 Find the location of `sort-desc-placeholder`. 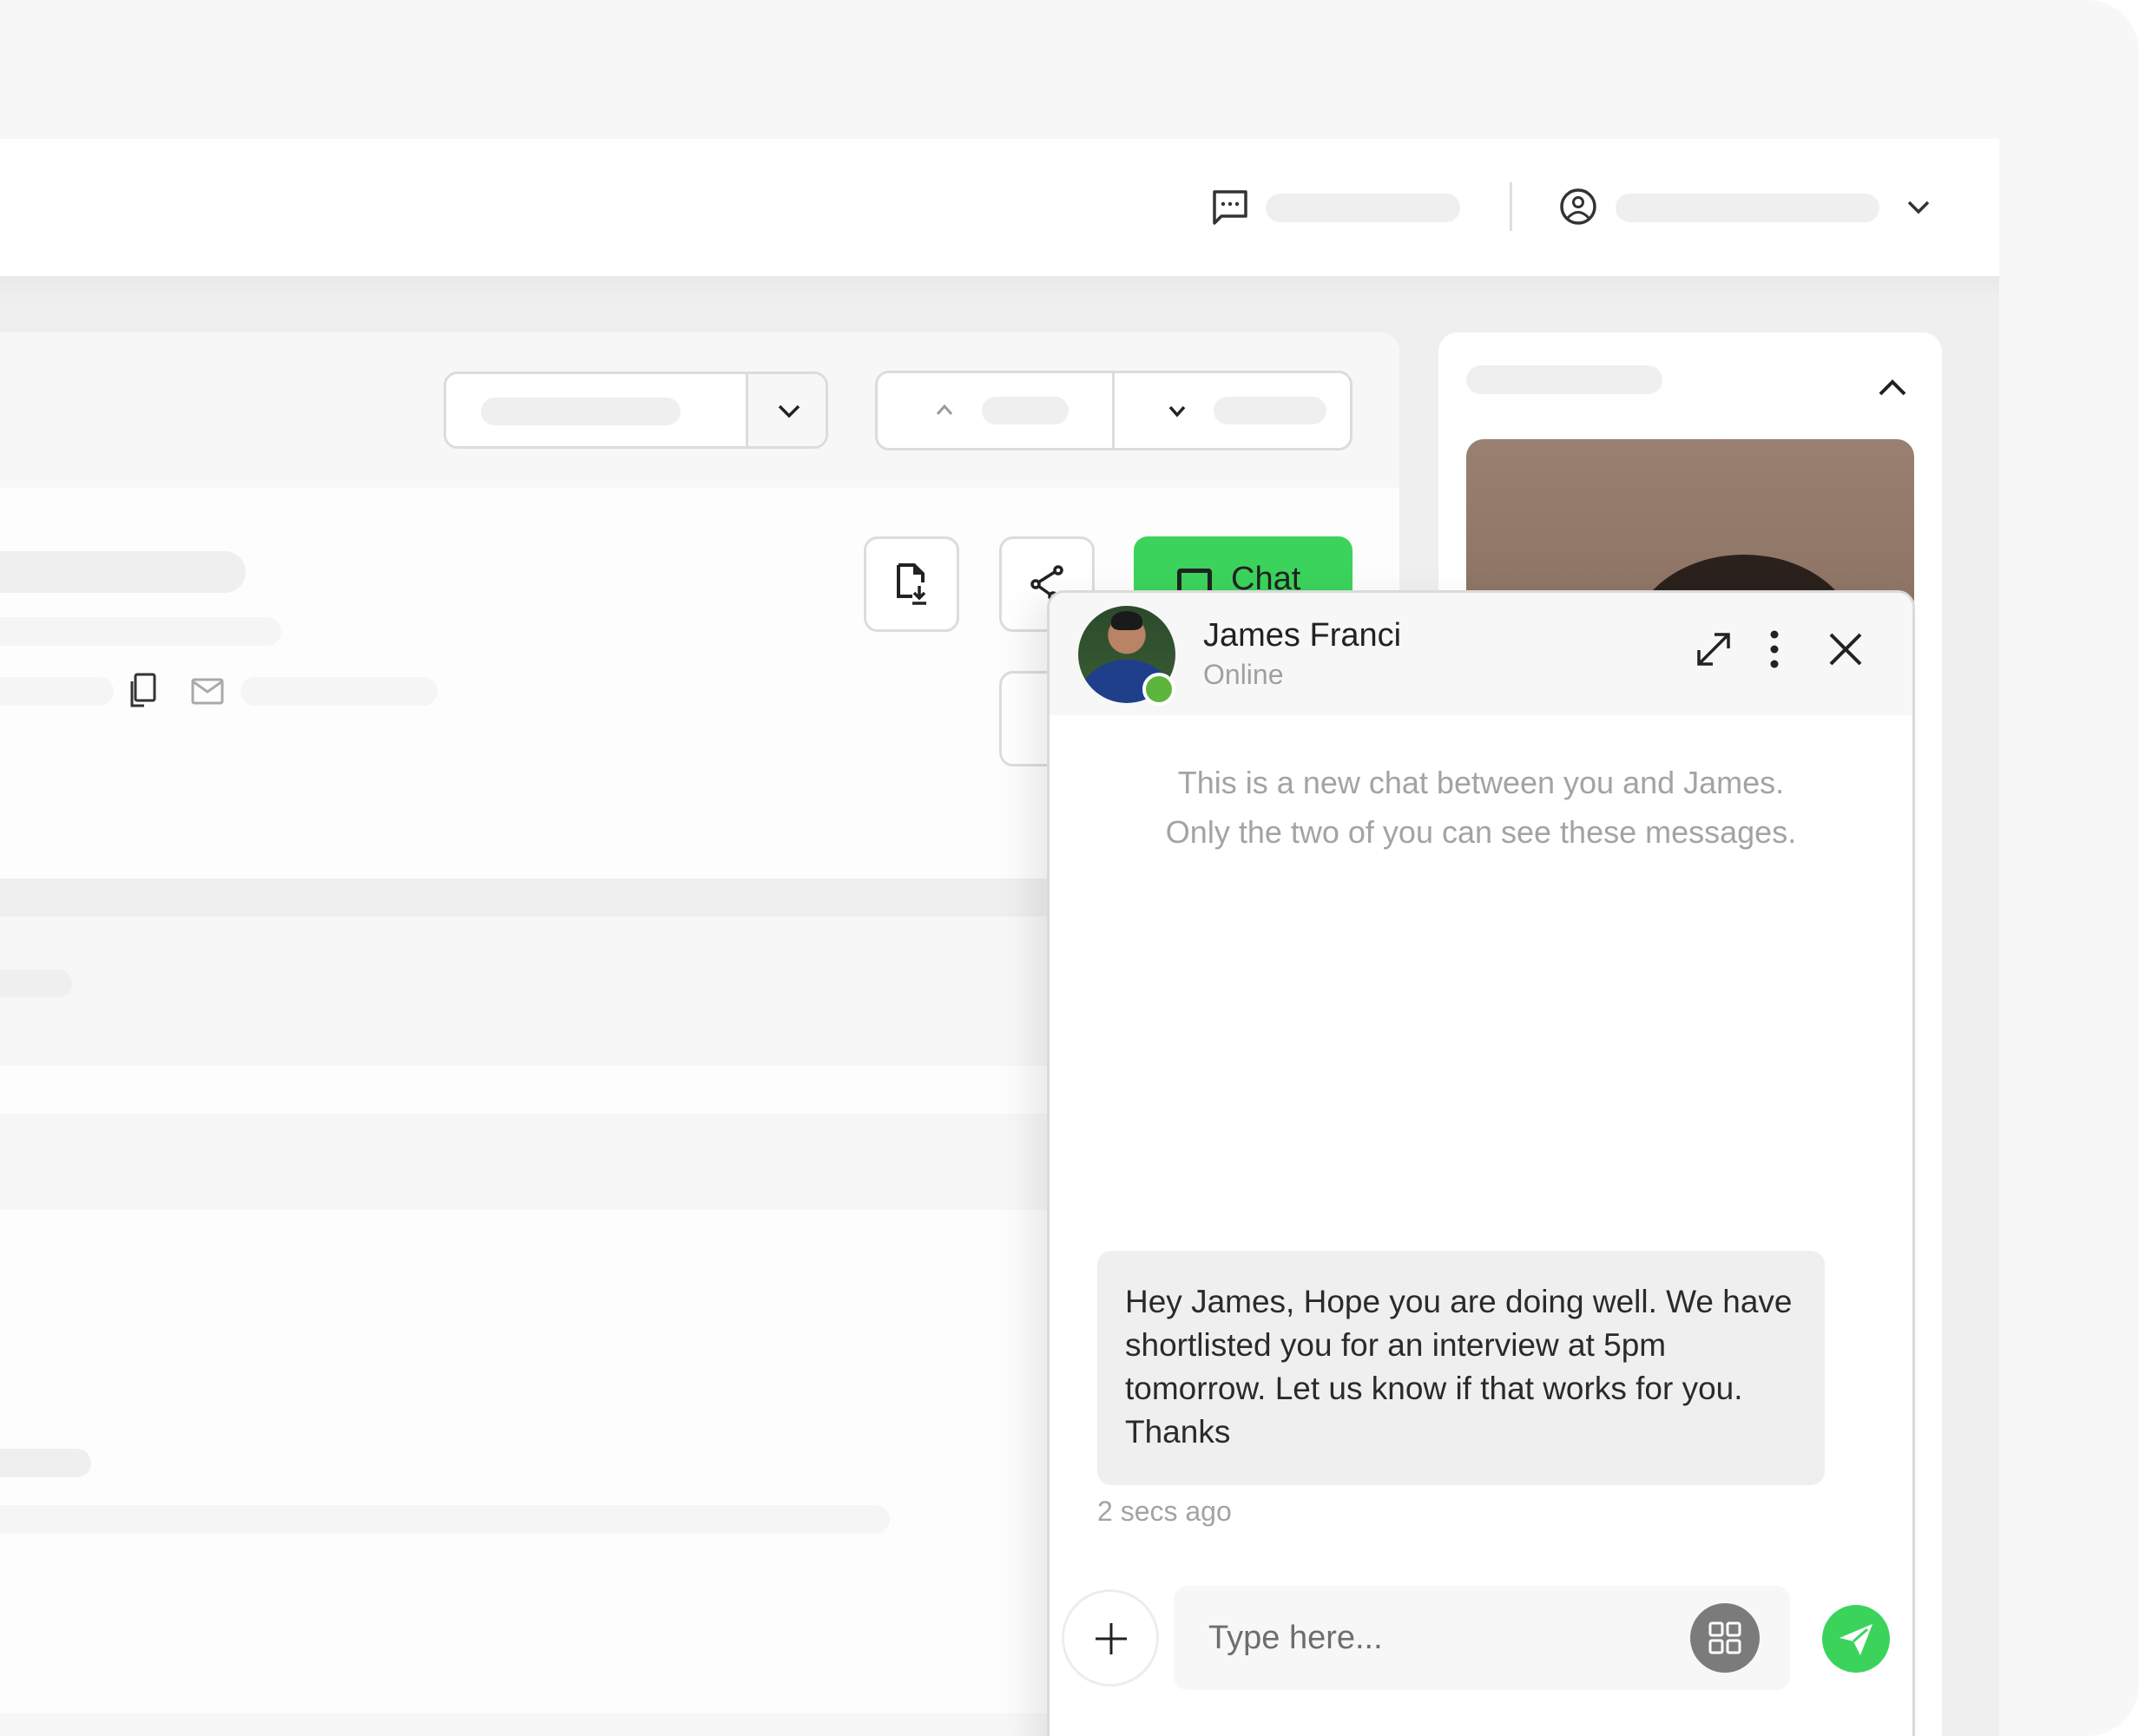

sort-desc-placeholder is located at coordinates (1270, 410).